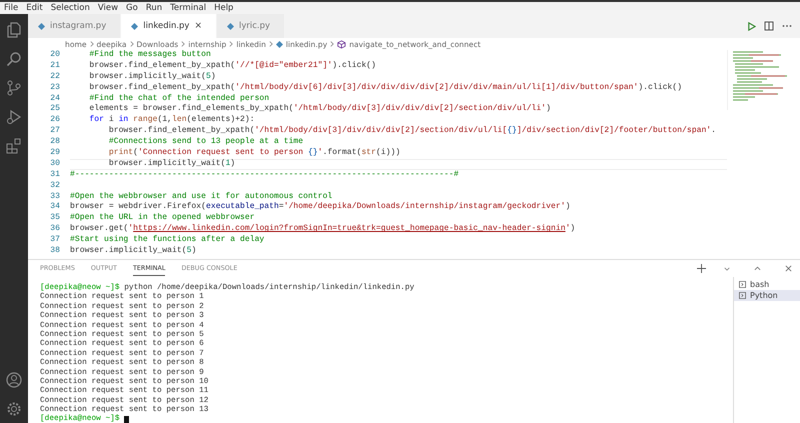 The image size is (800, 423). What do you see at coordinates (385, 87) in the screenshot?
I see `code-line: browser.find_element_by_xpath('/html/body/div[6]/div[3]/div/div/div/div[2]/div/div/main/ul/li[1]/div/button/span').click()` at bounding box center [385, 87].